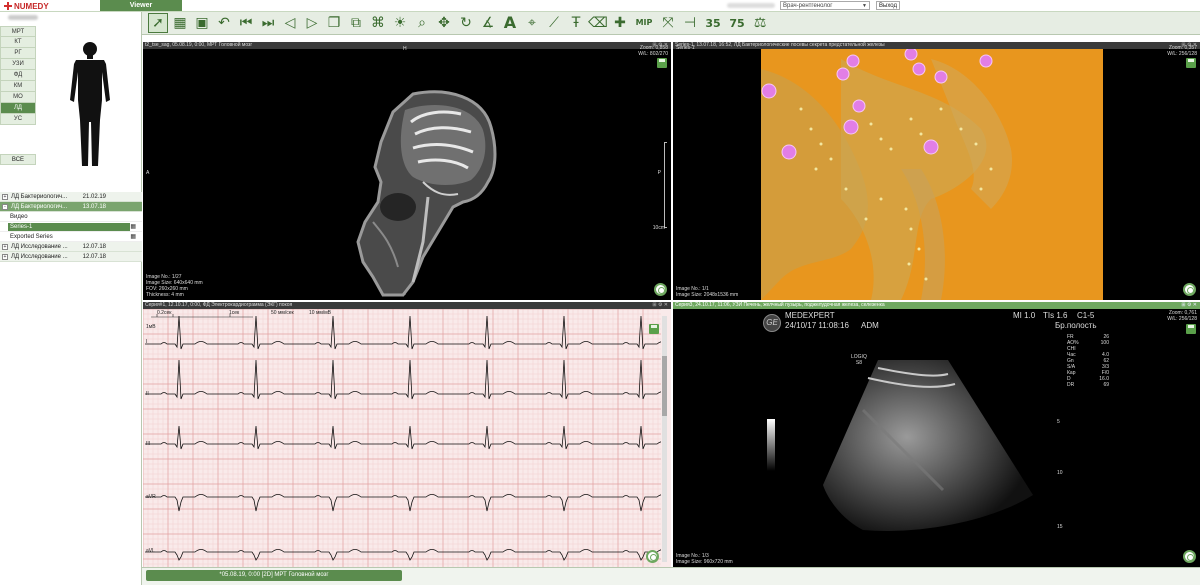 The width and height of the screenshot is (1200, 585). I want to click on text-annotation-icon: A, so click(510, 23).